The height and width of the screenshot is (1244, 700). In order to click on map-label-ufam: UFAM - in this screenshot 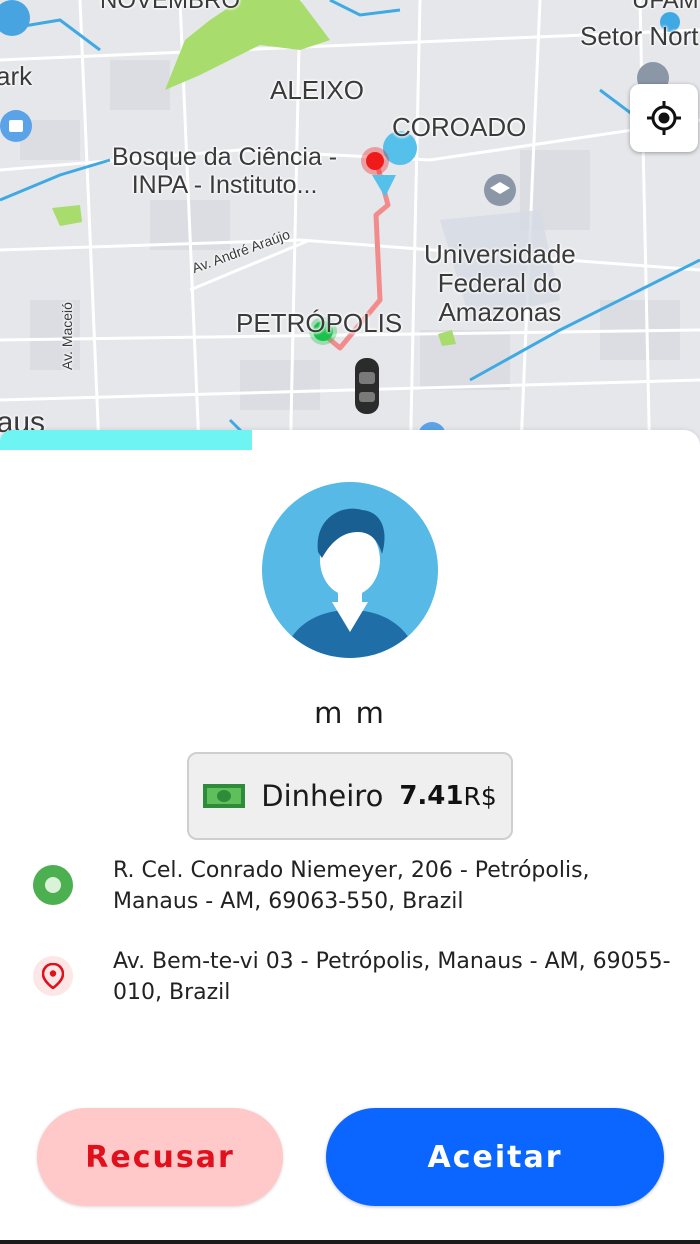, I will do `click(666, 7)`.